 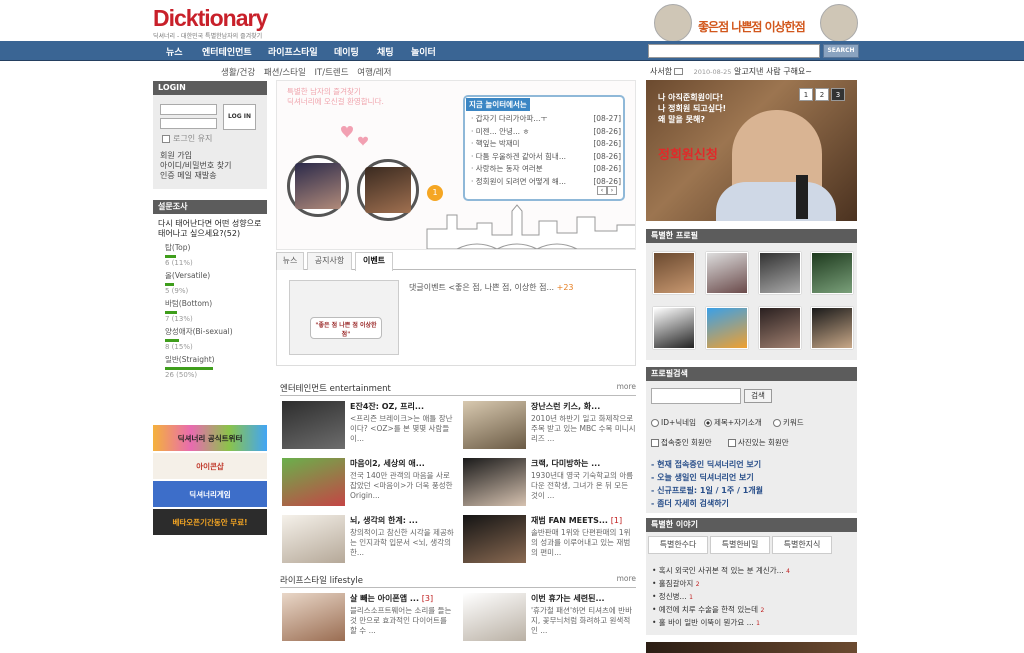 I want to click on tab-event: 이벤트, so click(x=374, y=261).